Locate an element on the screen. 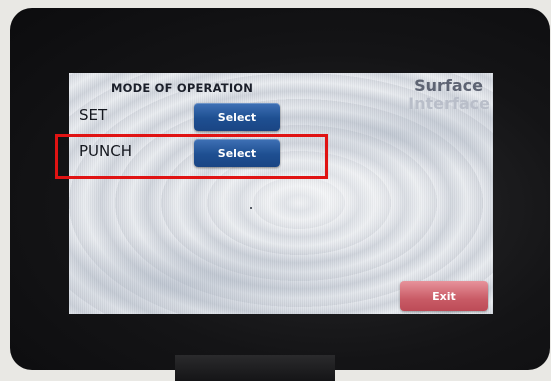 The height and width of the screenshot is (381, 551). set-select-button: Select is located at coordinates (237, 117).